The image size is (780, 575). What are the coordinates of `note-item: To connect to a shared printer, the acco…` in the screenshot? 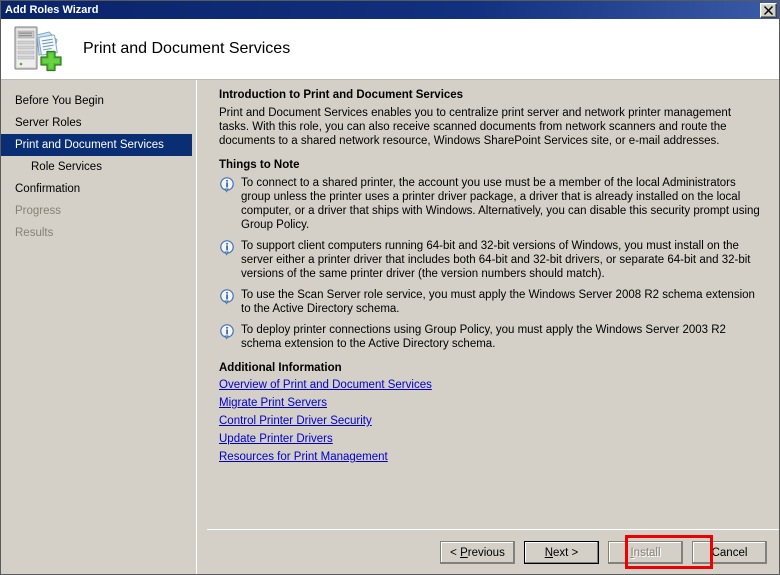 It's located at (493, 204).